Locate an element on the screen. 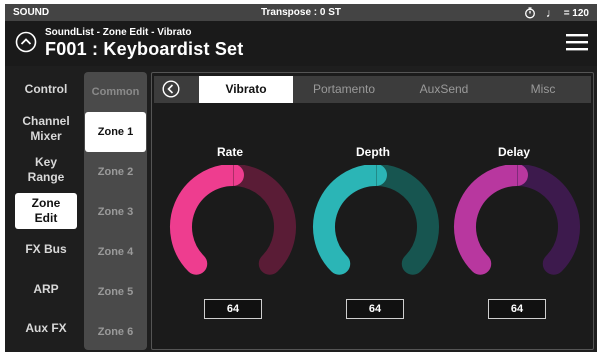 This screenshot has width=601, height=356. nav-item-channel-mixer: Channel Mixer is located at coordinates (46, 129).